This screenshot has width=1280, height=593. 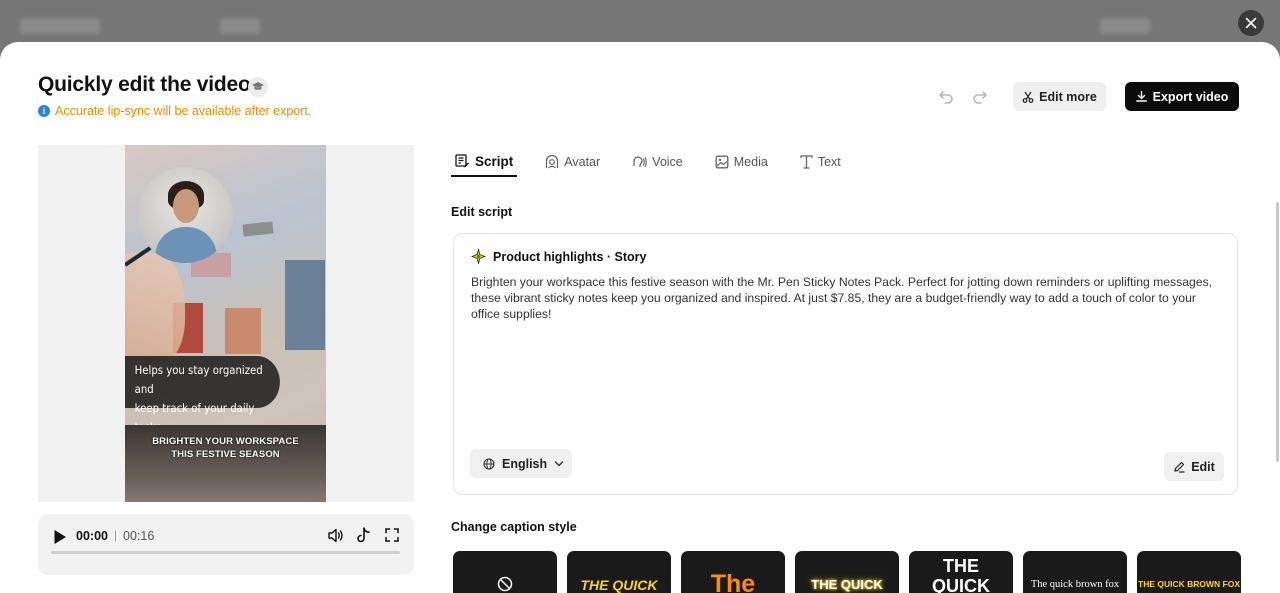 What do you see at coordinates (482, 212) in the screenshot?
I see `edit-script-heading: Edit script` at bounding box center [482, 212].